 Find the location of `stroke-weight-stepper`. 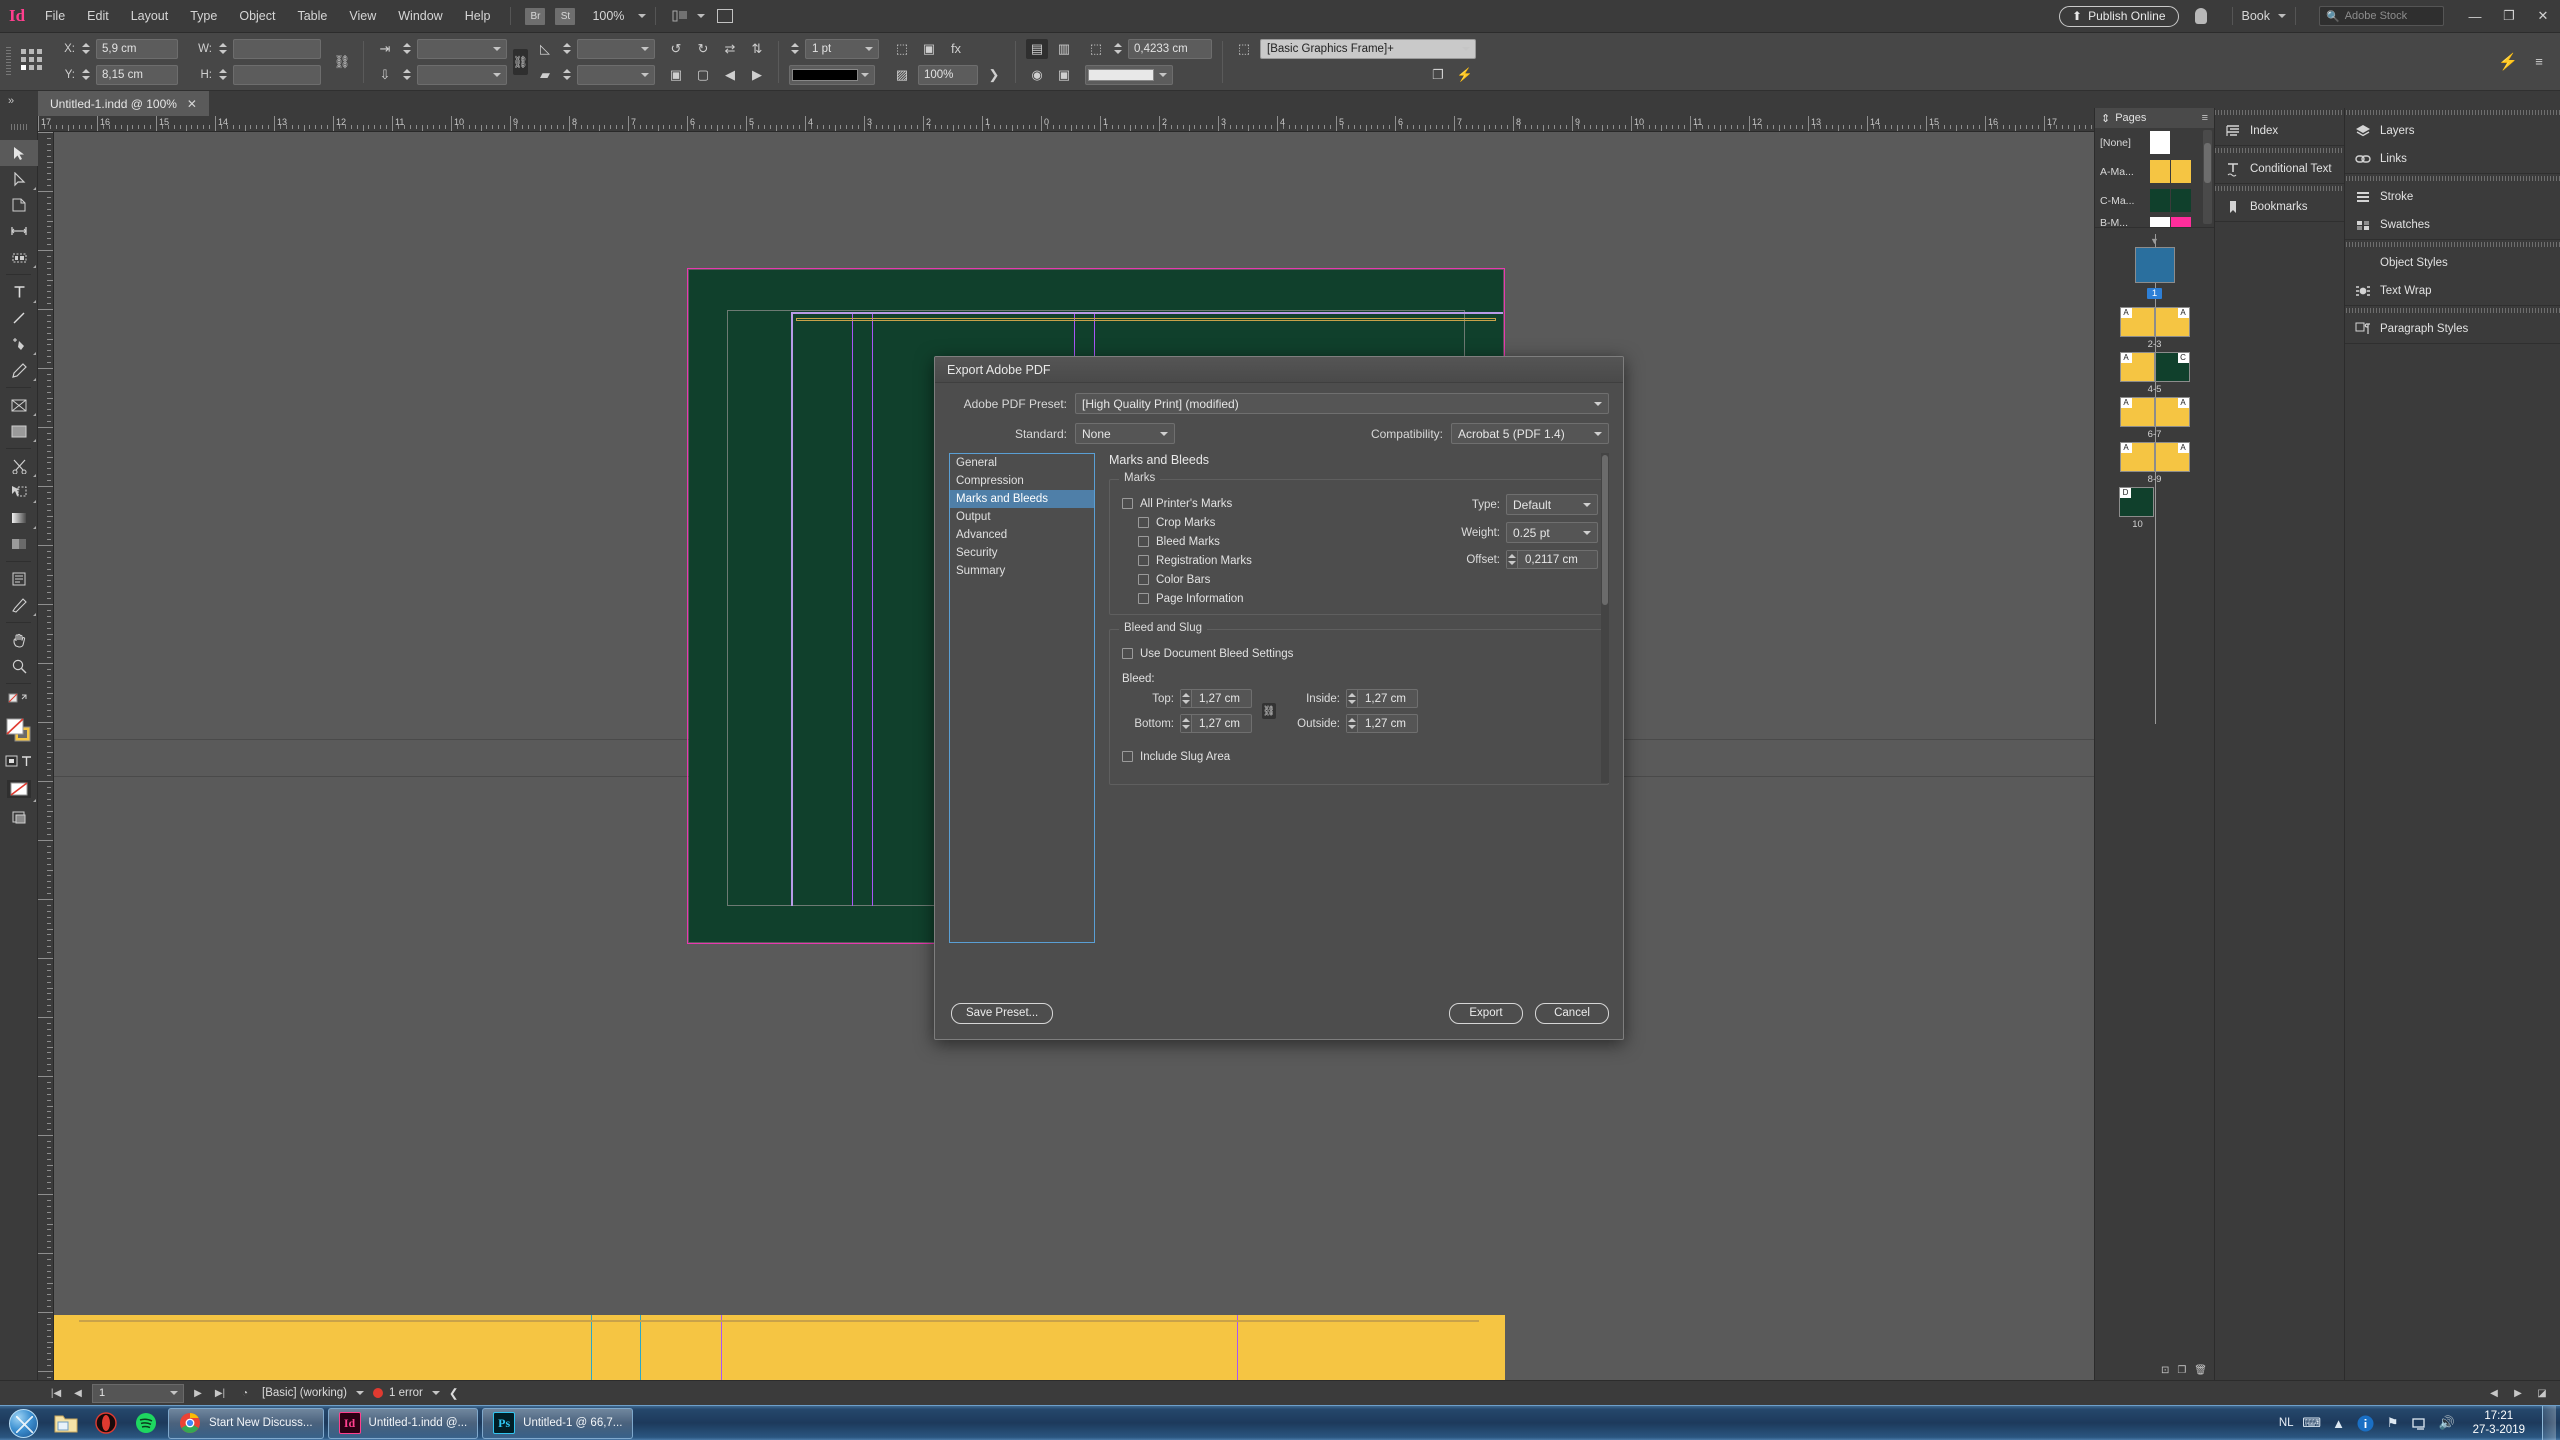

stroke-weight-stepper is located at coordinates (794, 49).